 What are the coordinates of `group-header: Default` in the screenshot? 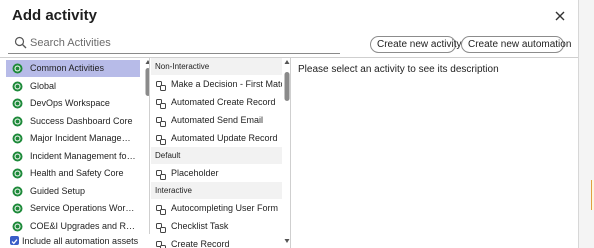 It's located at (216, 155).